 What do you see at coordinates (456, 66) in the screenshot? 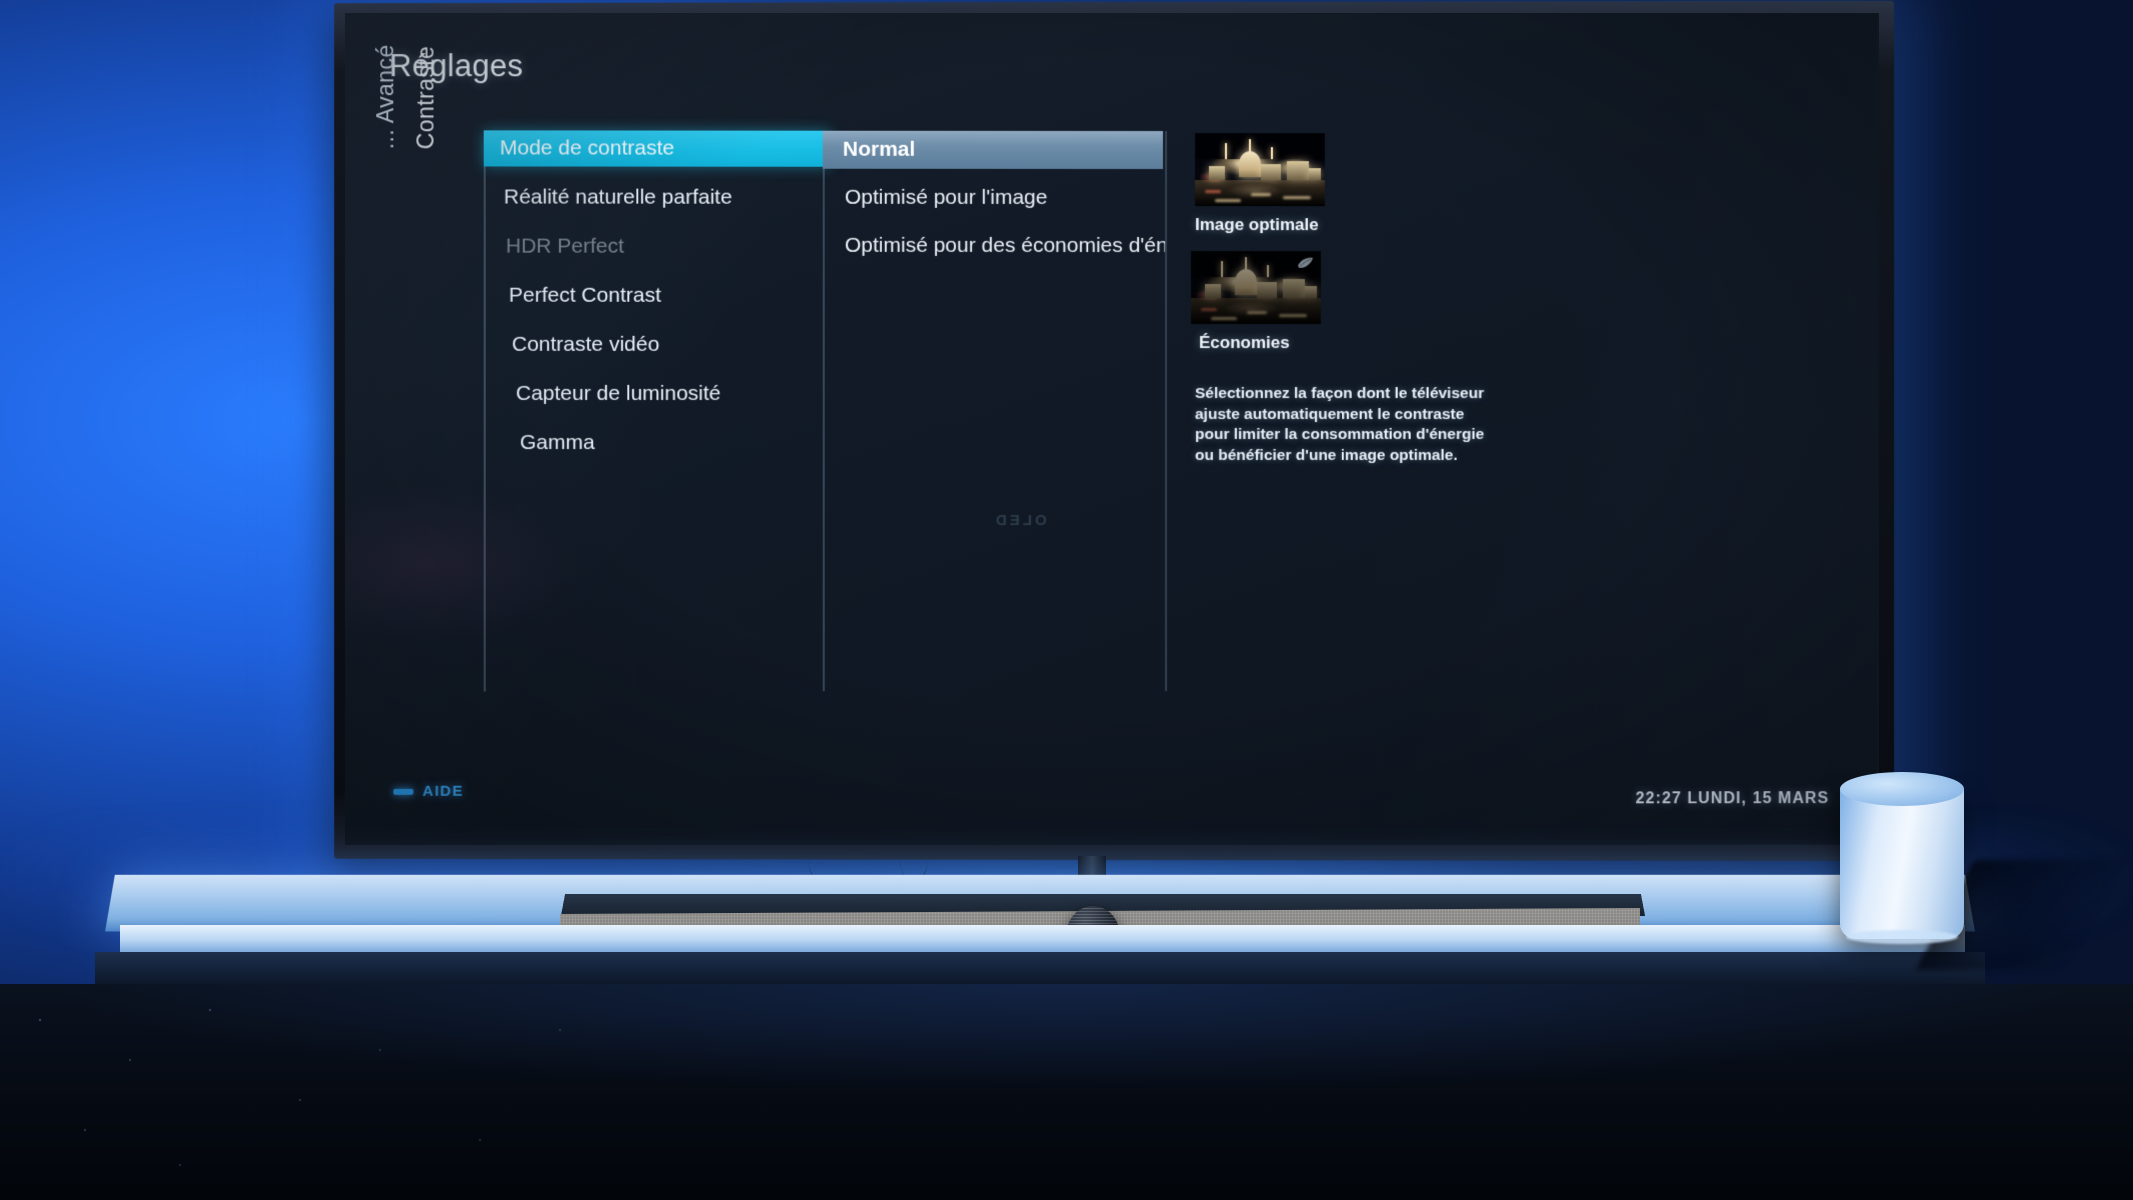
I see `page-title: Réglages` at bounding box center [456, 66].